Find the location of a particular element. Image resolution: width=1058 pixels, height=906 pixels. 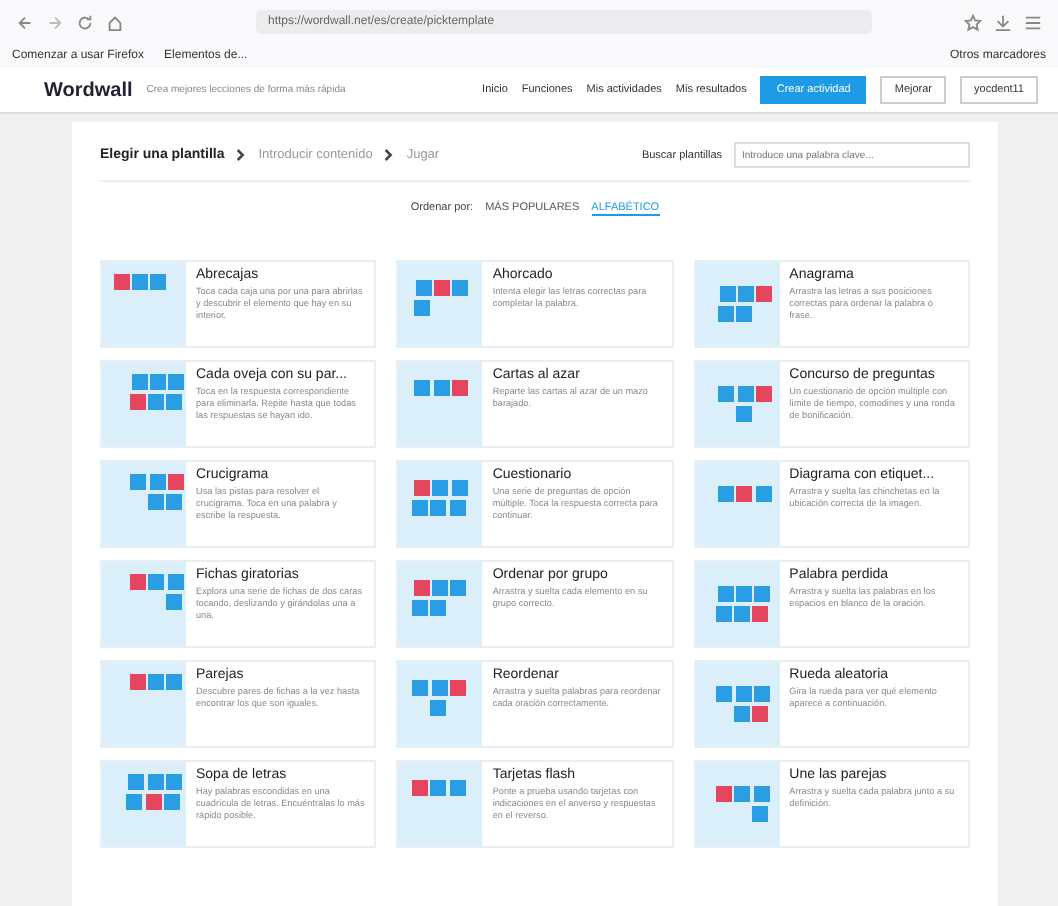

home-icon is located at coordinates (115, 22).